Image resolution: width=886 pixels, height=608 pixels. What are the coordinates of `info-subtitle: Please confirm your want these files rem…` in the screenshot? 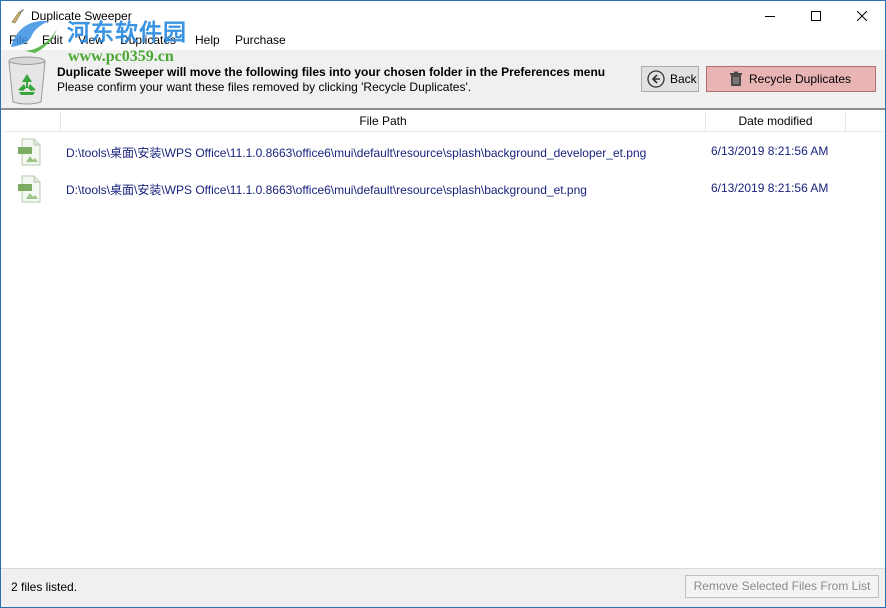 It's located at (264, 87).